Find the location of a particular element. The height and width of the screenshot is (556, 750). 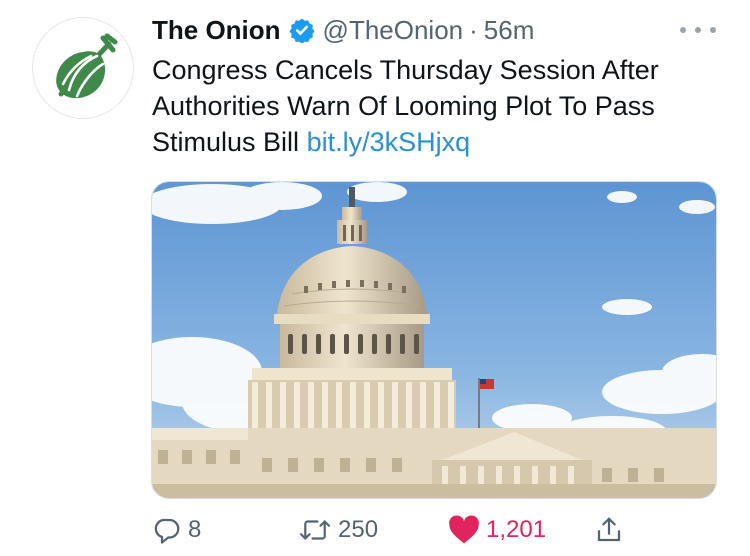

verified-badge-icon is located at coordinates (301, 30).